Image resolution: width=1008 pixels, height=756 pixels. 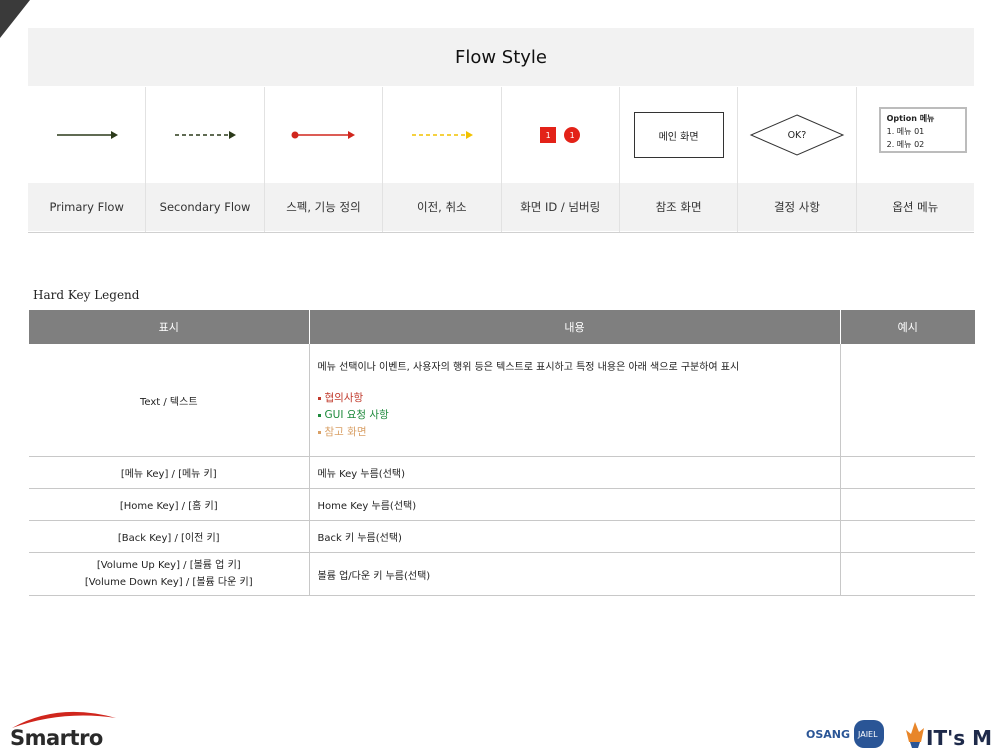 I want to click on primary-flow-symbol, so click(x=86, y=135).